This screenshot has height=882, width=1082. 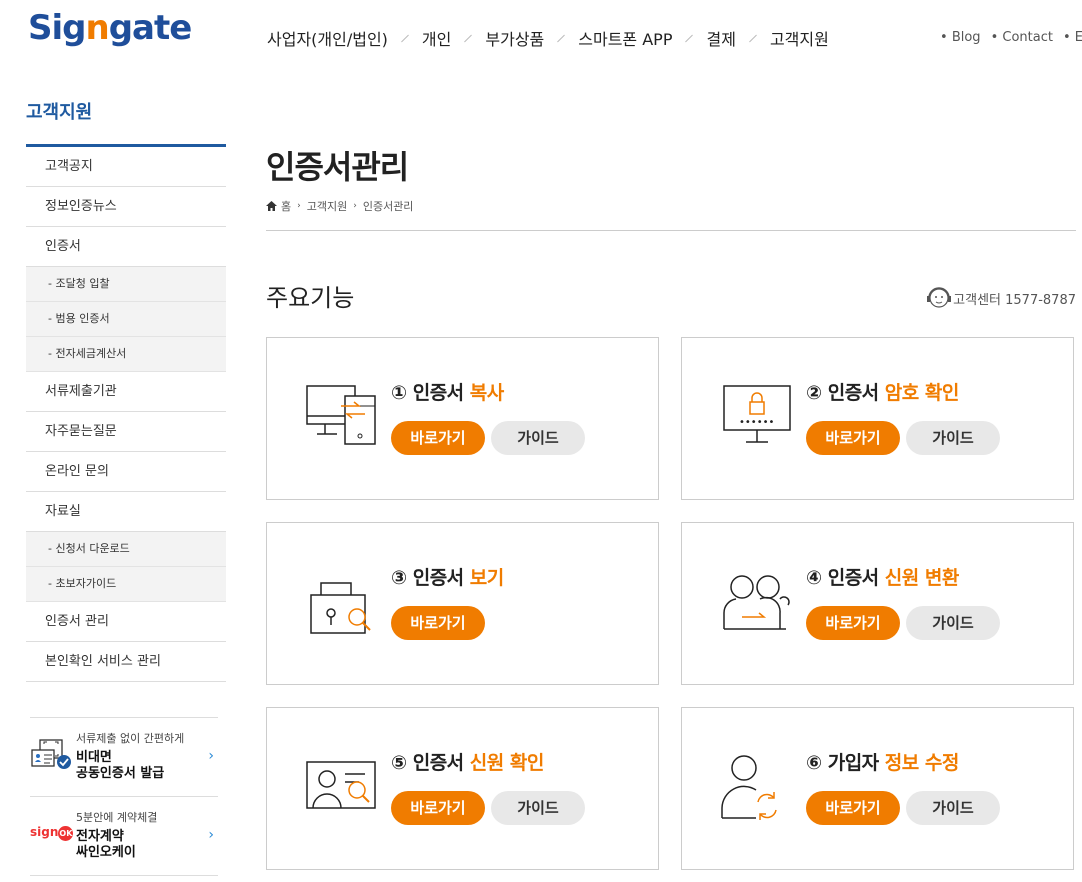 What do you see at coordinates (110, 28) in the screenshot?
I see `signgate-logo: Signgate` at bounding box center [110, 28].